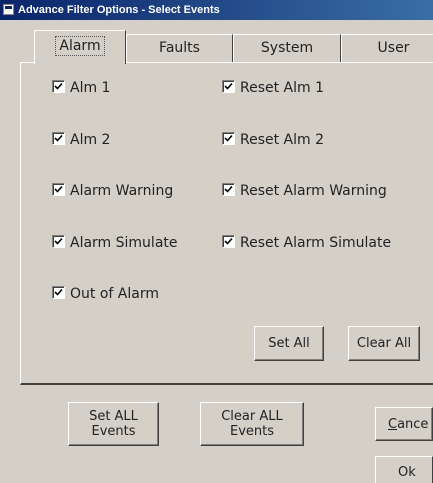 The image size is (433, 483). What do you see at coordinates (282, 140) in the screenshot?
I see `checkbox-label: Reset Alm 2` at bounding box center [282, 140].